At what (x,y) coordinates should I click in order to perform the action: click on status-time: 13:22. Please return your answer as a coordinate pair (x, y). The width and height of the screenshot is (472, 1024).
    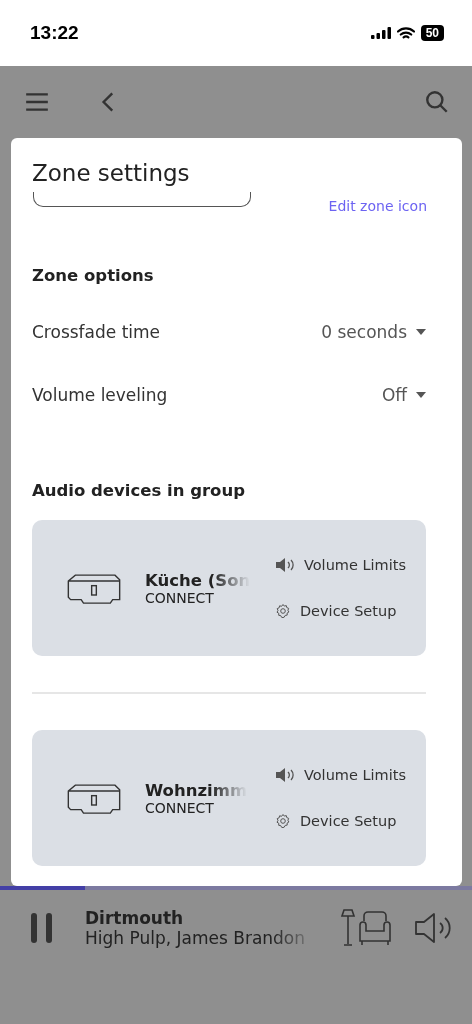
    Looking at the image, I should click on (54, 33).